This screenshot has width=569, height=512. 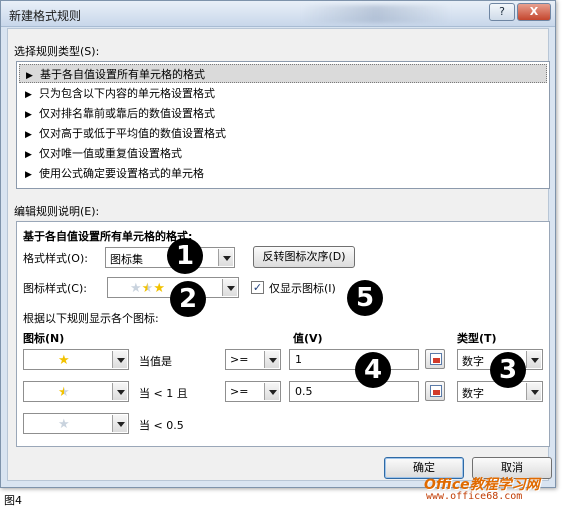 What do you see at coordinates (283, 153) in the screenshot?
I see `rule-item-unique-duplicate: ▶ 仅对唯一值或重复值设置格式` at bounding box center [283, 153].